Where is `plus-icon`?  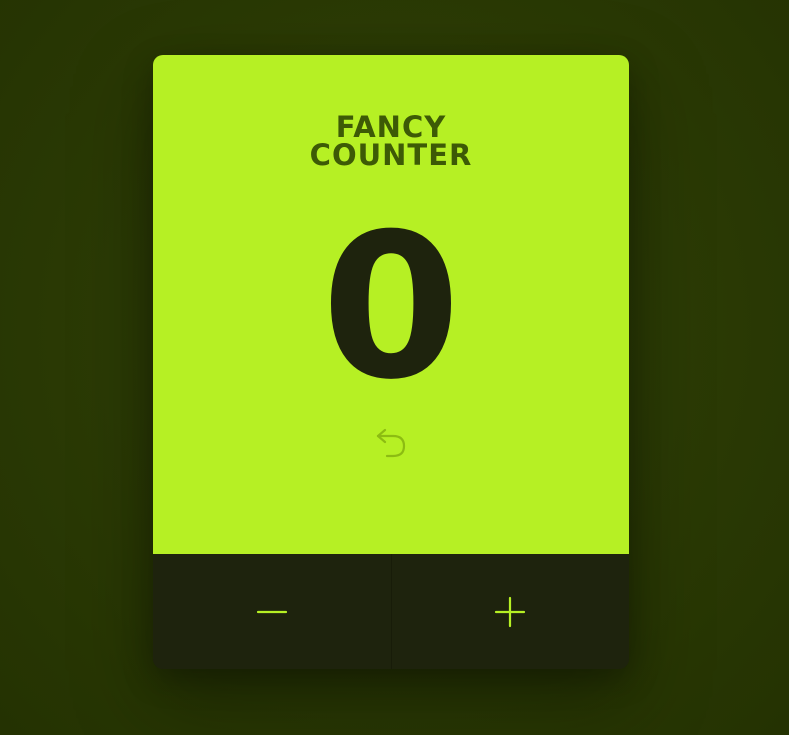
plus-icon is located at coordinates (510, 611).